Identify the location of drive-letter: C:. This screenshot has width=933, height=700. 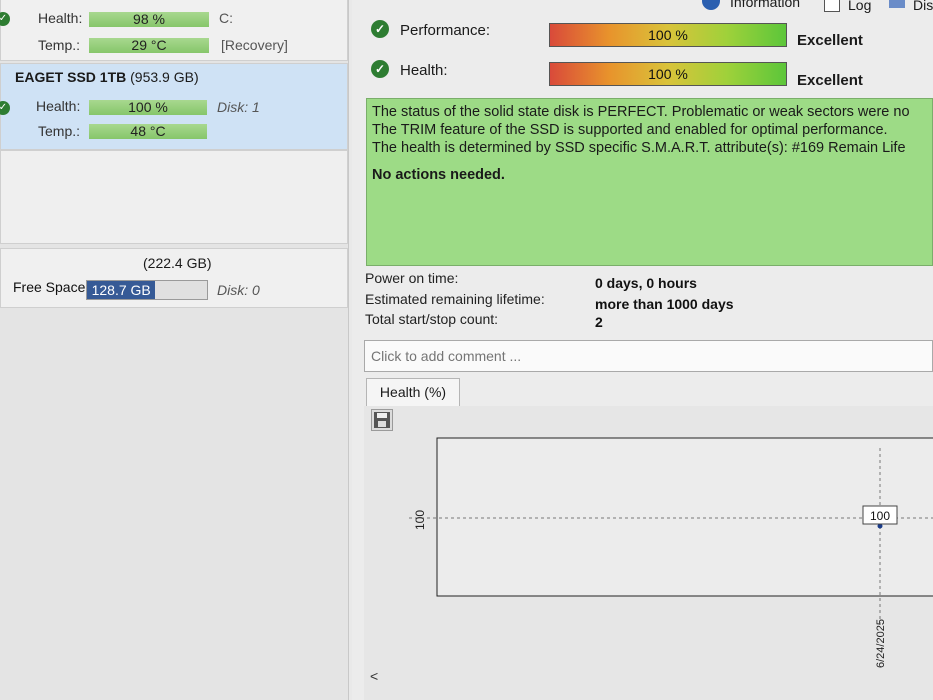
(226, 18).